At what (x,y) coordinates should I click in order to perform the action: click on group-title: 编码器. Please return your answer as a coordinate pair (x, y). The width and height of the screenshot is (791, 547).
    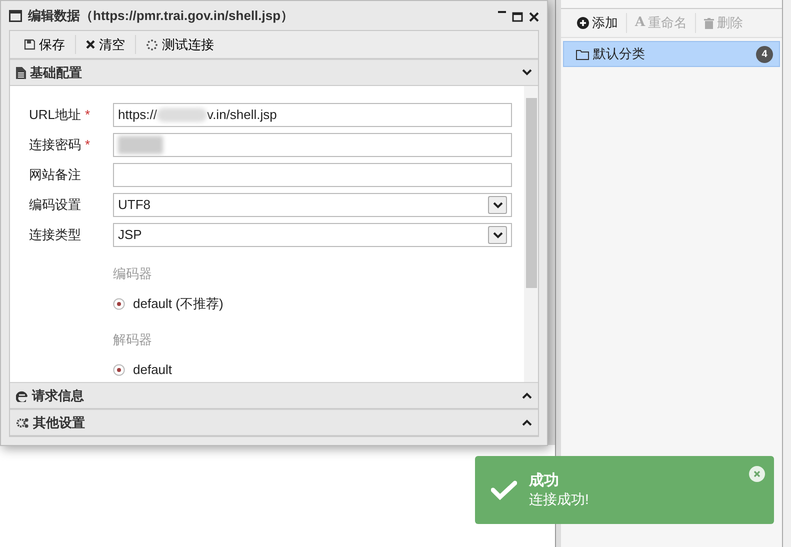
    Looking at the image, I should click on (133, 274).